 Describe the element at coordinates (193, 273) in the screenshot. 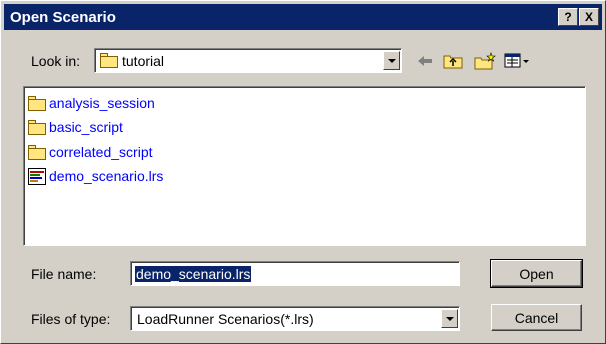

I see `filename-value: demo_scenario.lrs` at that location.